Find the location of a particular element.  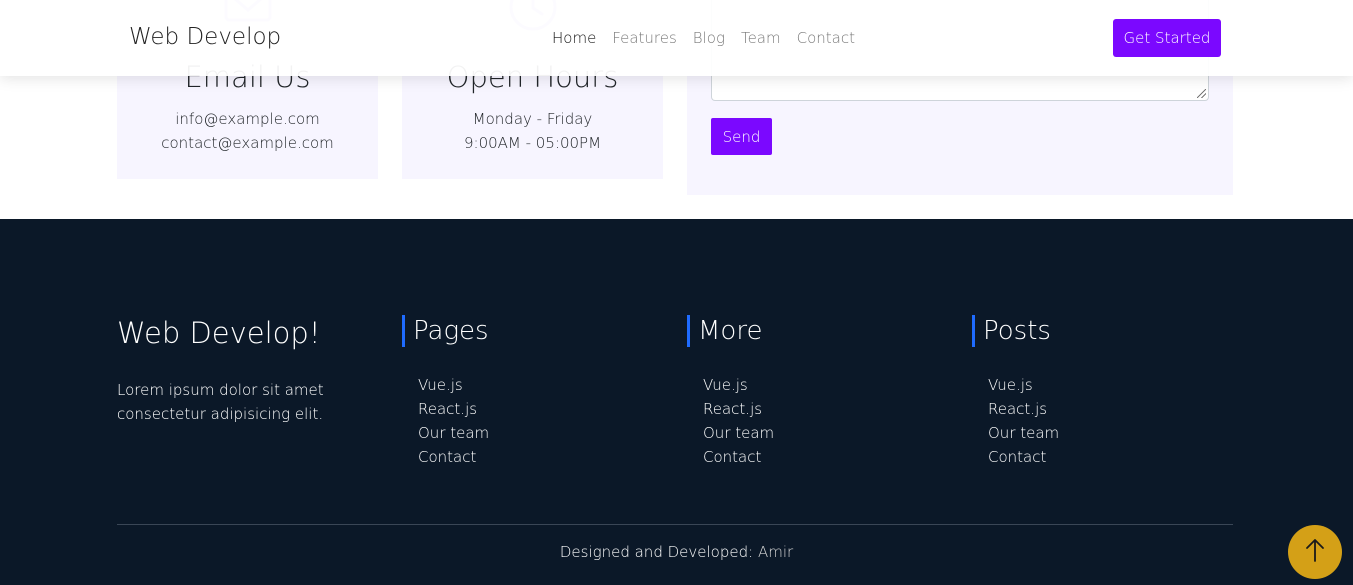

footer-column-pages: Pages Vue.js React.js Our team Contact is located at coordinates (445, 392).